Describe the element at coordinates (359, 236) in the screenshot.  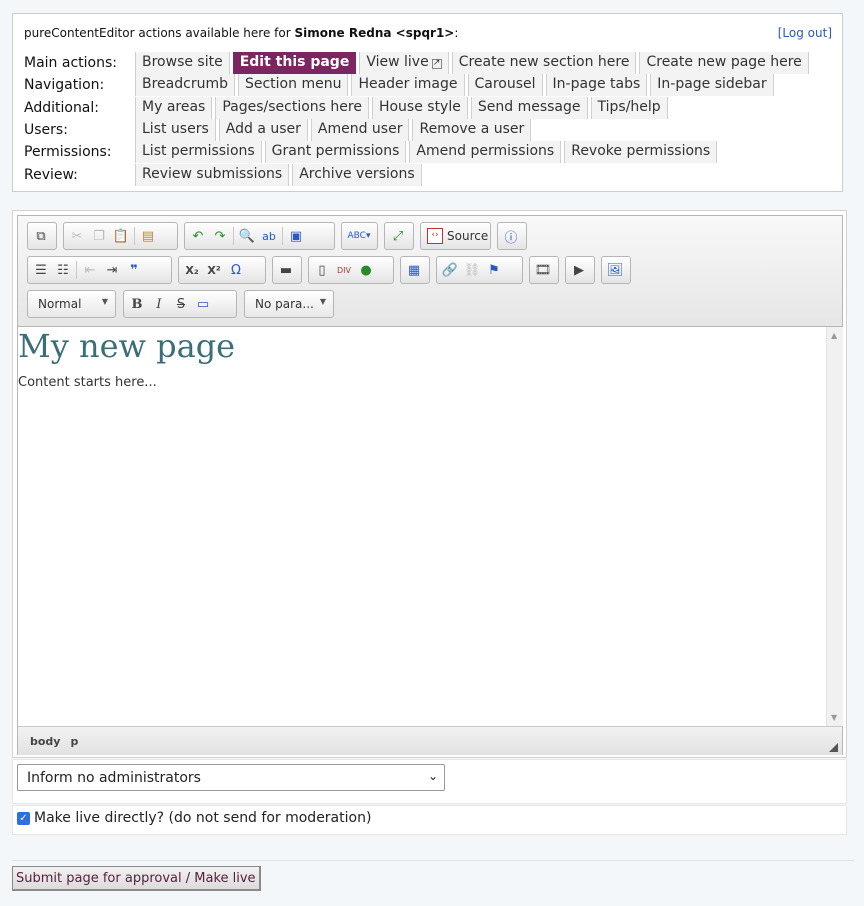
I see `spellcheck-icon: ABC▾` at that location.